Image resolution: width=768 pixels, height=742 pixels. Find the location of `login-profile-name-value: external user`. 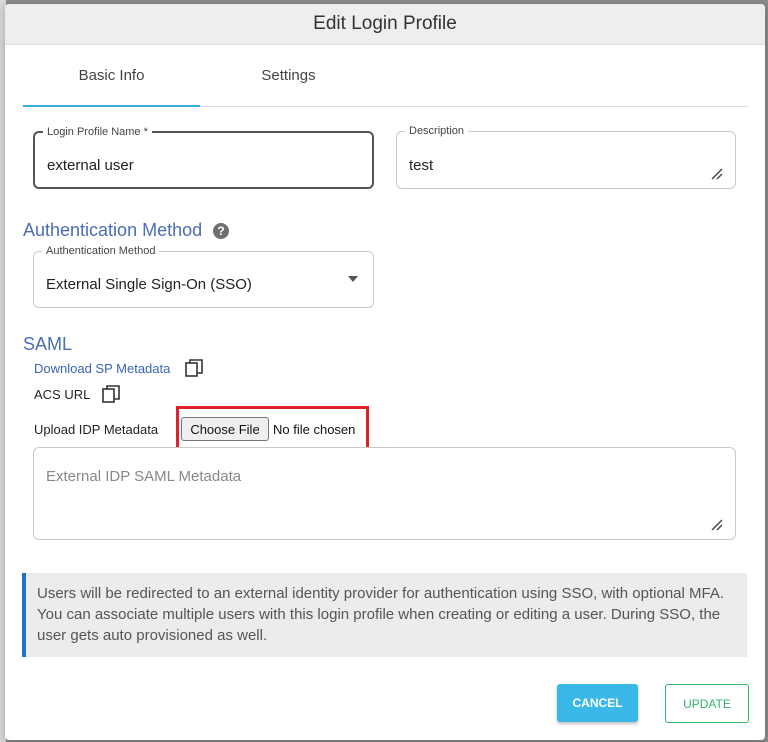

login-profile-name-value: external user is located at coordinates (90, 165).